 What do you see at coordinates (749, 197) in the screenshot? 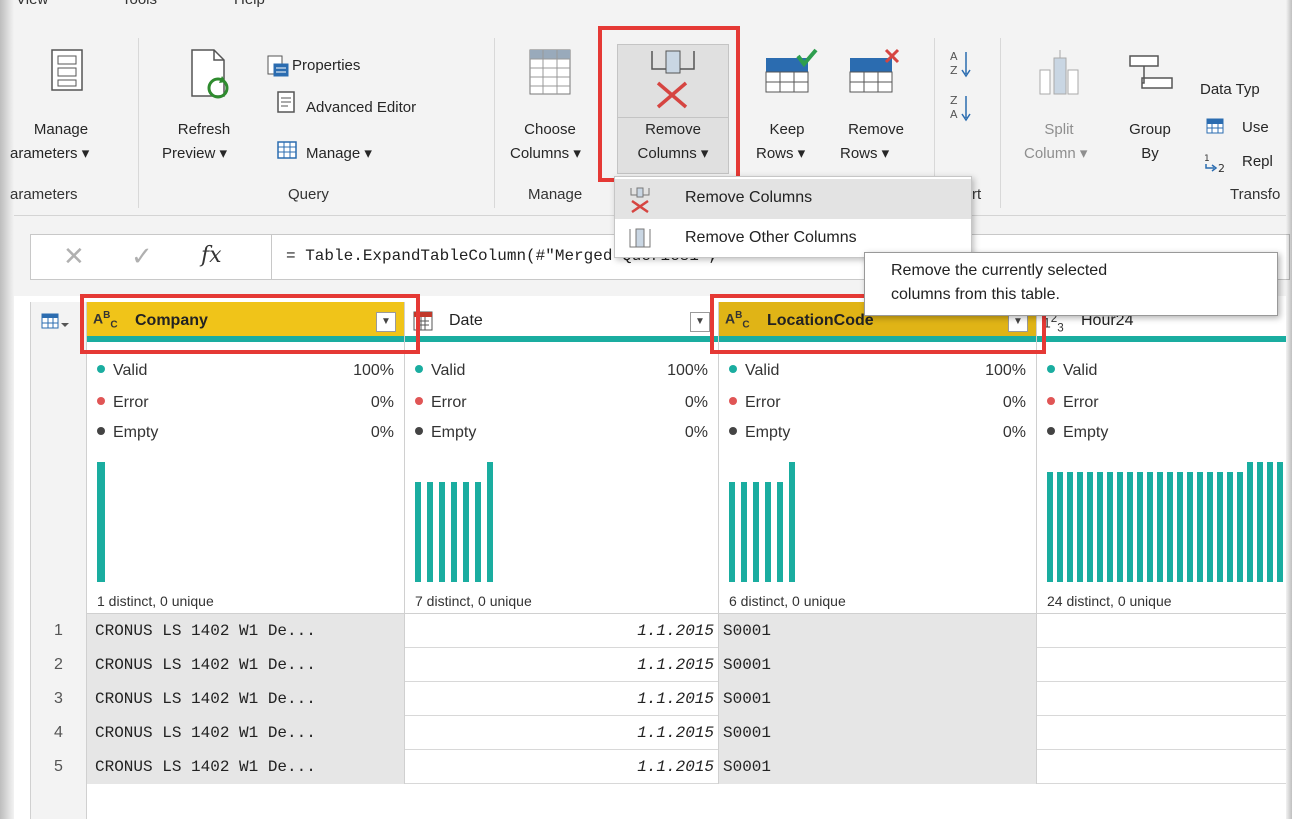
I see `menu-item-label: Remove Columns` at bounding box center [749, 197].